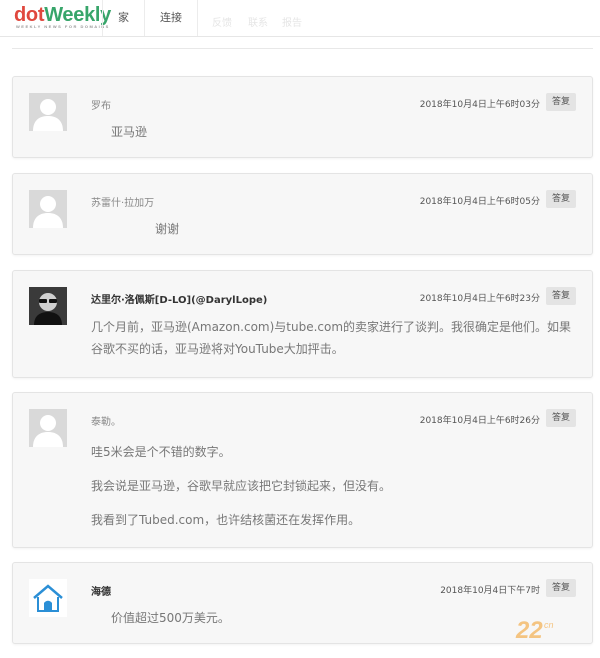 The width and height of the screenshot is (600, 658). I want to click on comment-date: 2018年10月4日上午6时05分, so click(480, 200).